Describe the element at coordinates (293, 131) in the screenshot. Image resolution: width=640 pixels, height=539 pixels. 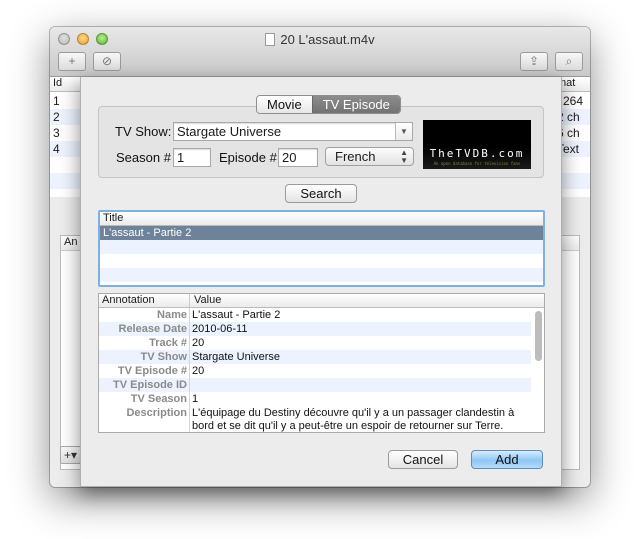
I see `tv-show-combobox: Stargate Universe ▼` at that location.